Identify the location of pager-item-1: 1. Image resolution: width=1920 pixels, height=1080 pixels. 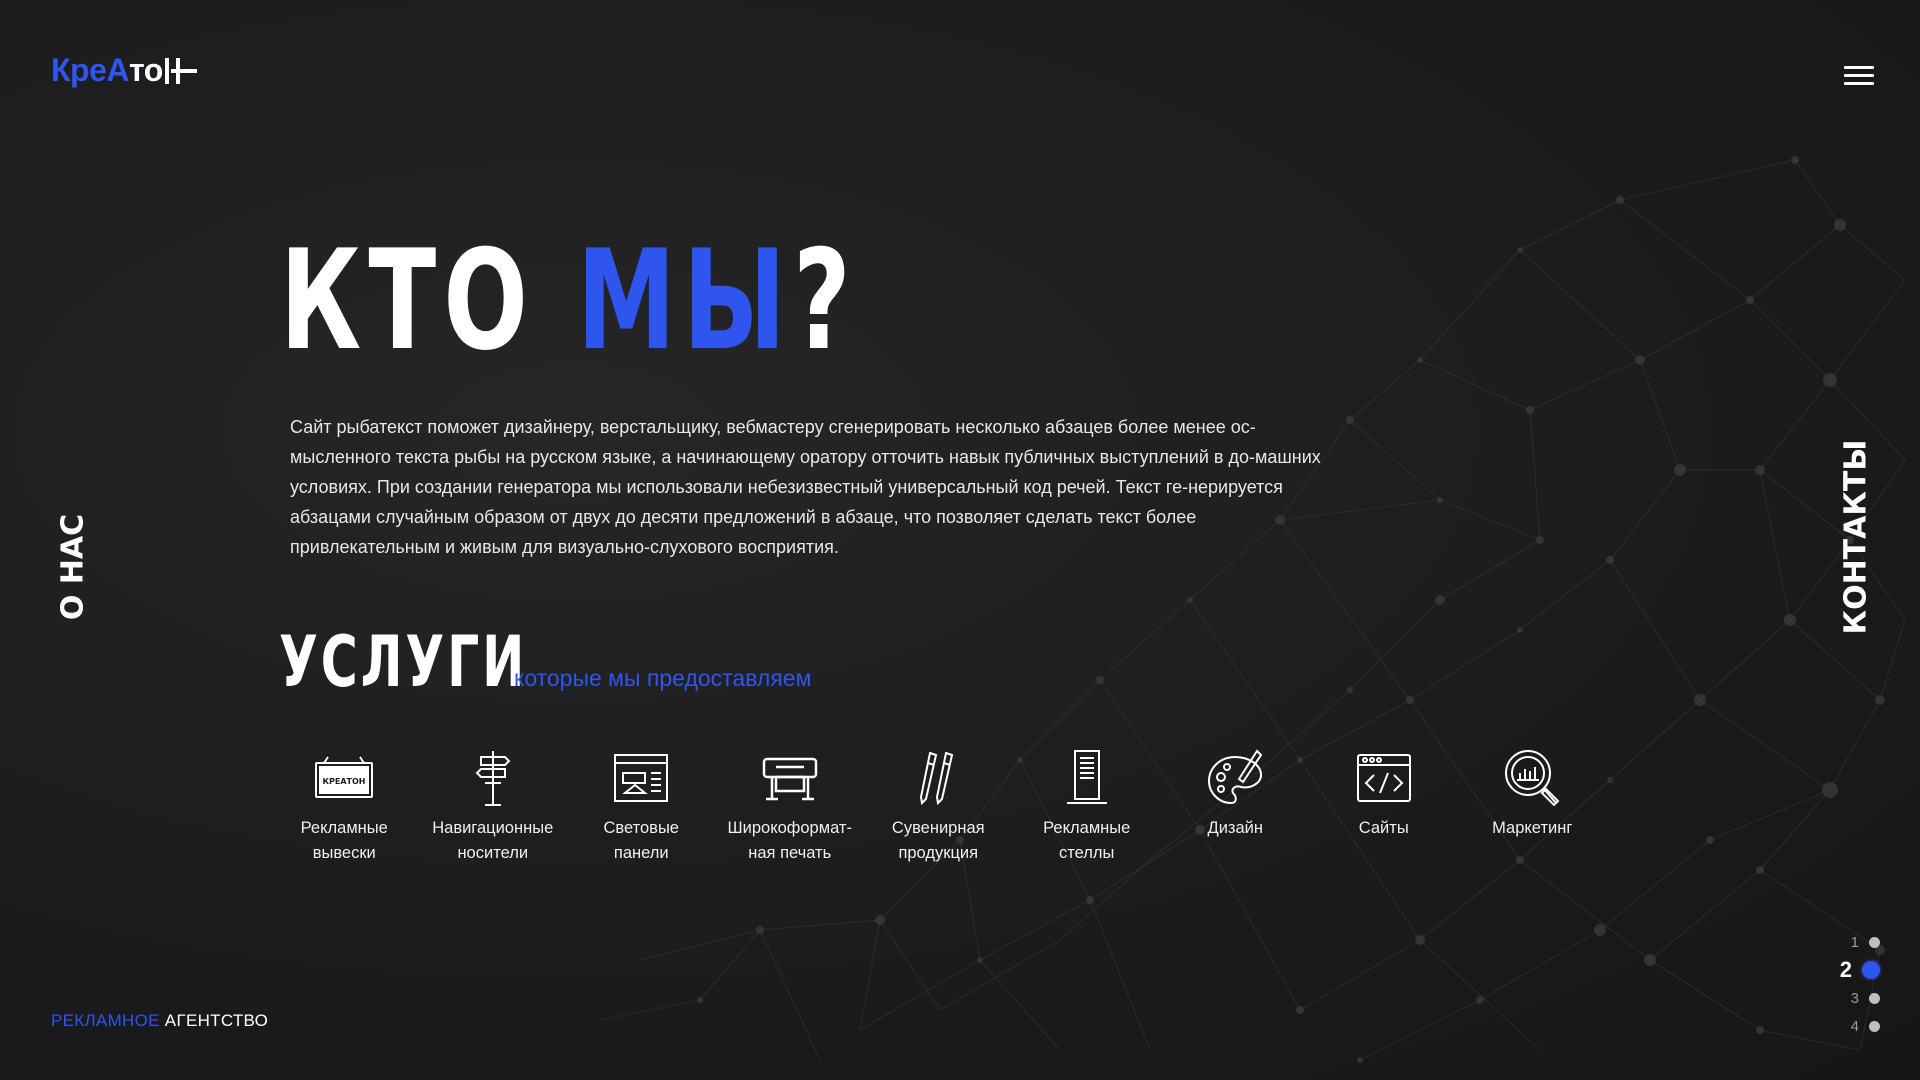
(1850, 942).